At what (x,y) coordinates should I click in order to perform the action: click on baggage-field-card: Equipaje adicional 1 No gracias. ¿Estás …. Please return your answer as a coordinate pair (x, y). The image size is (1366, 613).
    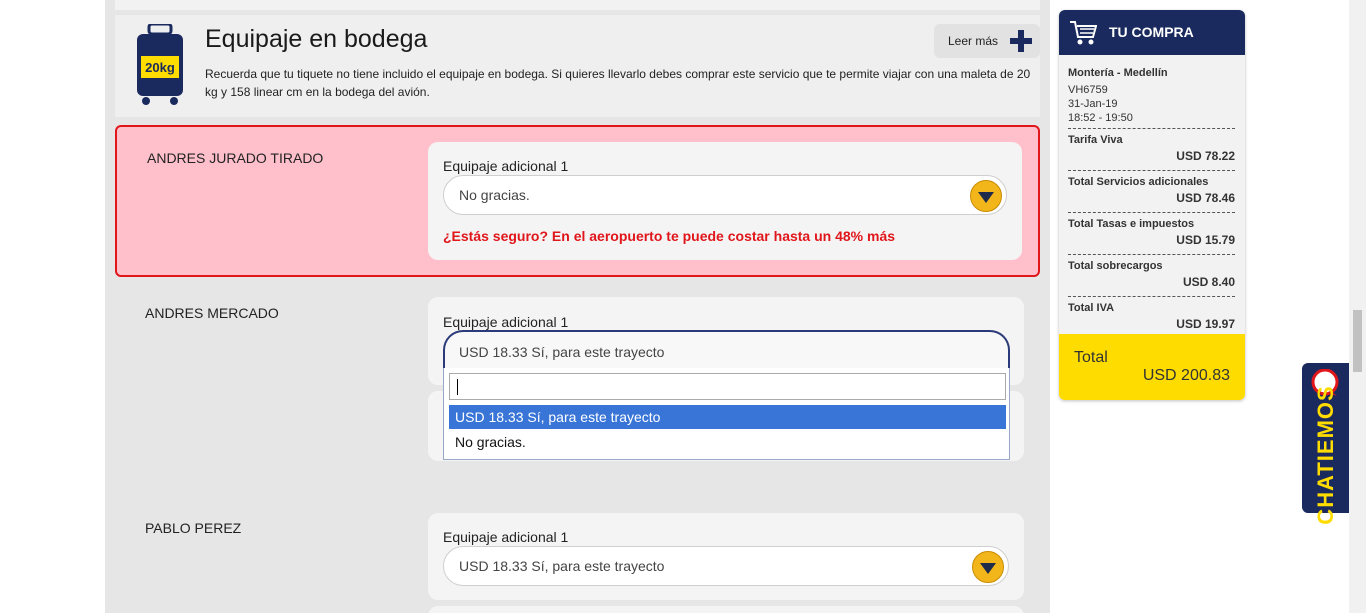
    Looking at the image, I should click on (725, 201).